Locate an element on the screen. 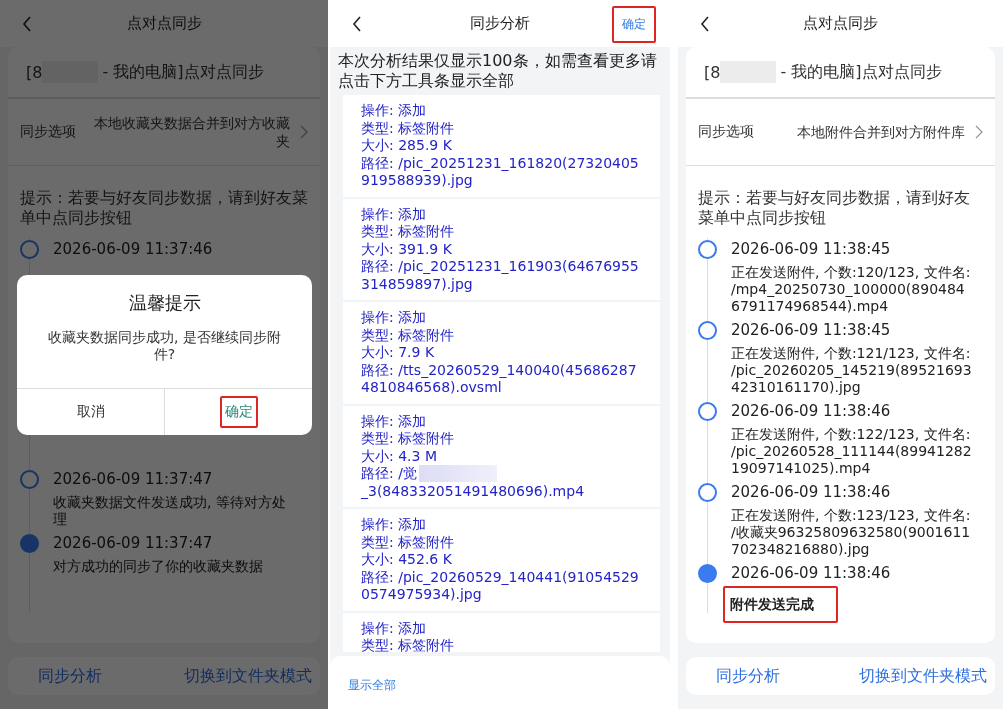 This screenshot has height=709, width=1005. status-message: 对方成功的同步了你的收藏夹数据 is located at coordinates (158, 566).